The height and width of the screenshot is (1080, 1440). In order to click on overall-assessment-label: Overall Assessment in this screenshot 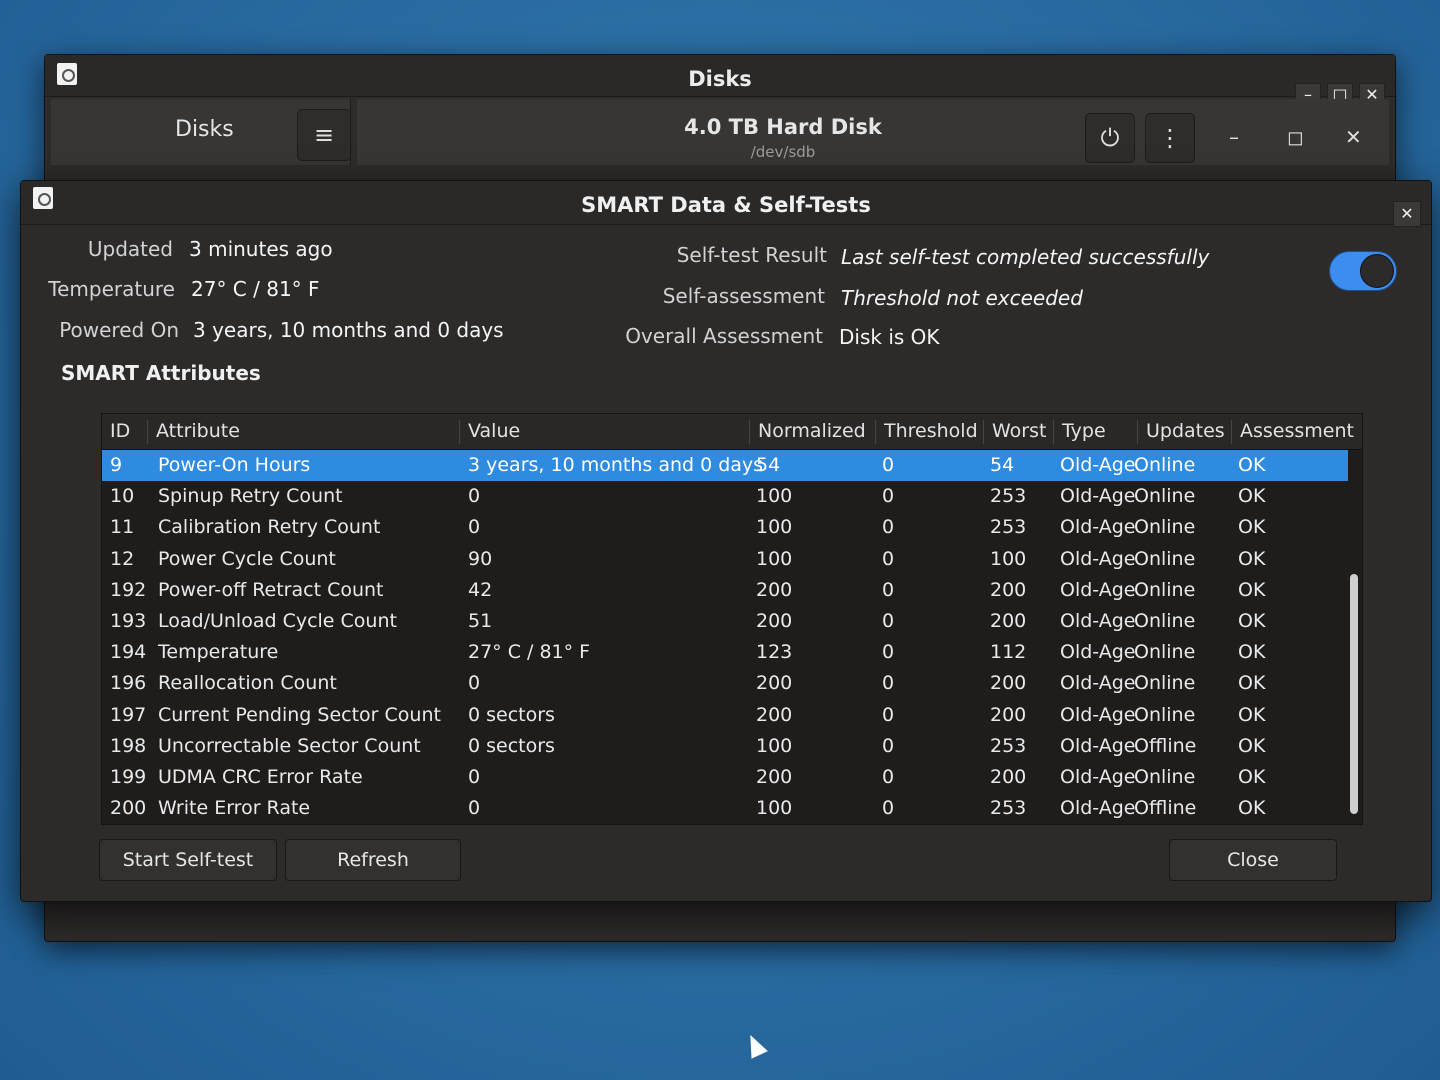, I will do `click(724, 336)`.